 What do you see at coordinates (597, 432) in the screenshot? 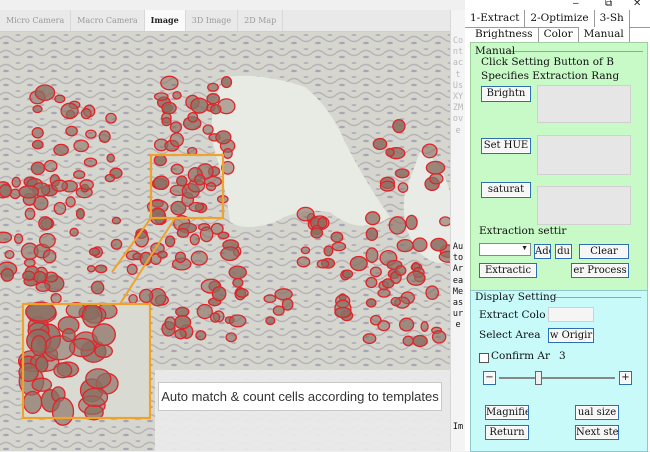
I see `next-step-button: Next ste` at bounding box center [597, 432].